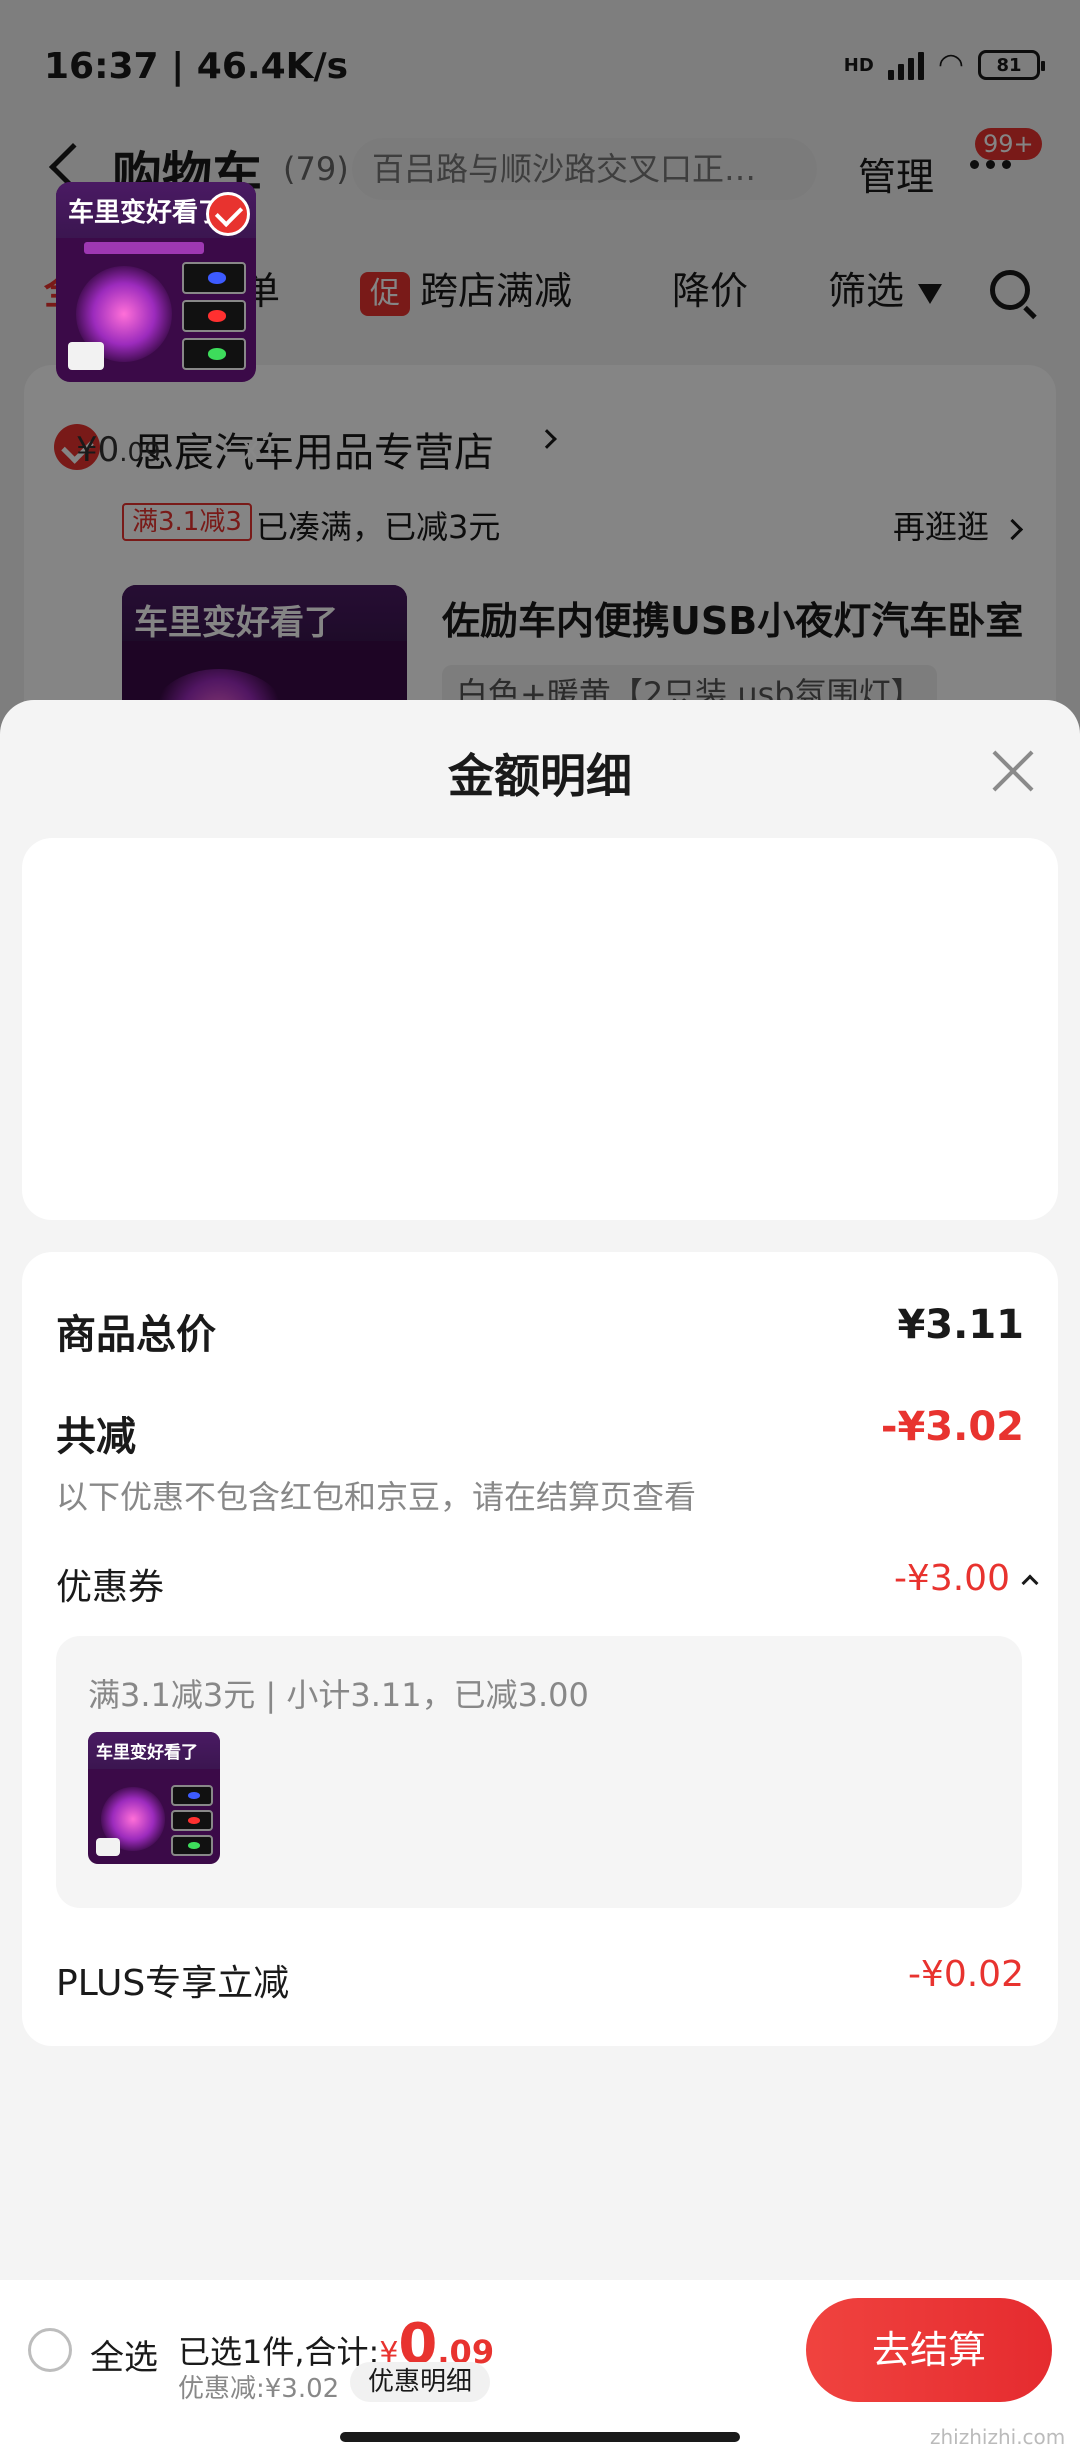 The height and width of the screenshot is (2460, 1080). I want to click on coupon-item-thumbnail: 车里变好看了, so click(154, 1798).